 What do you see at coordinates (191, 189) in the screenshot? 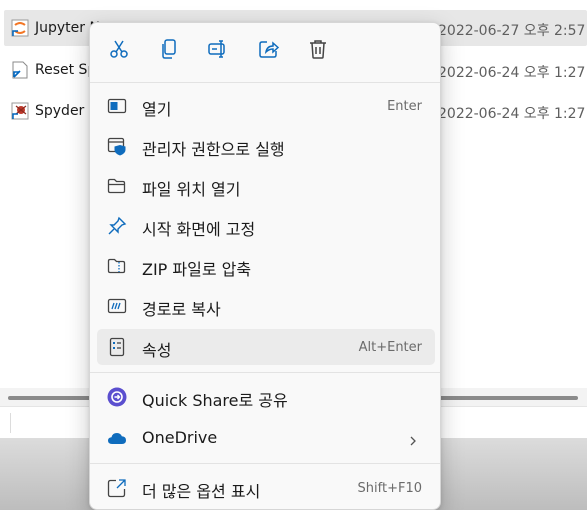
I see `menu-item-label: 파일 위치 열기` at bounding box center [191, 189].